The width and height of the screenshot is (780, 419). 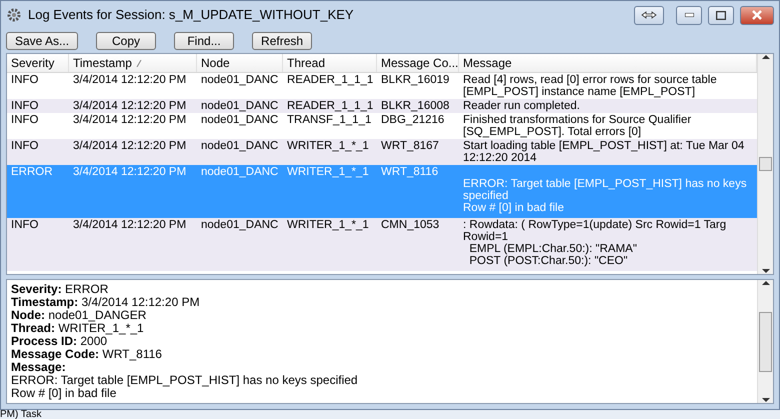 What do you see at coordinates (514, 208) in the screenshot?
I see `table-cell-text: Row # [0] in bad file` at bounding box center [514, 208].